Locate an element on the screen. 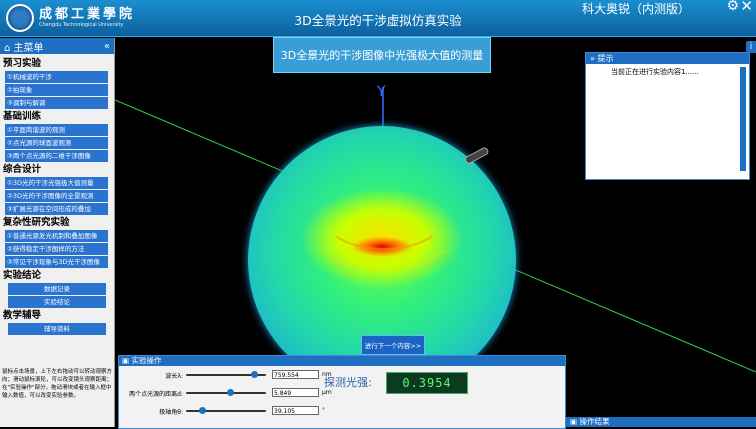  distance-slider is located at coordinates (226, 392).